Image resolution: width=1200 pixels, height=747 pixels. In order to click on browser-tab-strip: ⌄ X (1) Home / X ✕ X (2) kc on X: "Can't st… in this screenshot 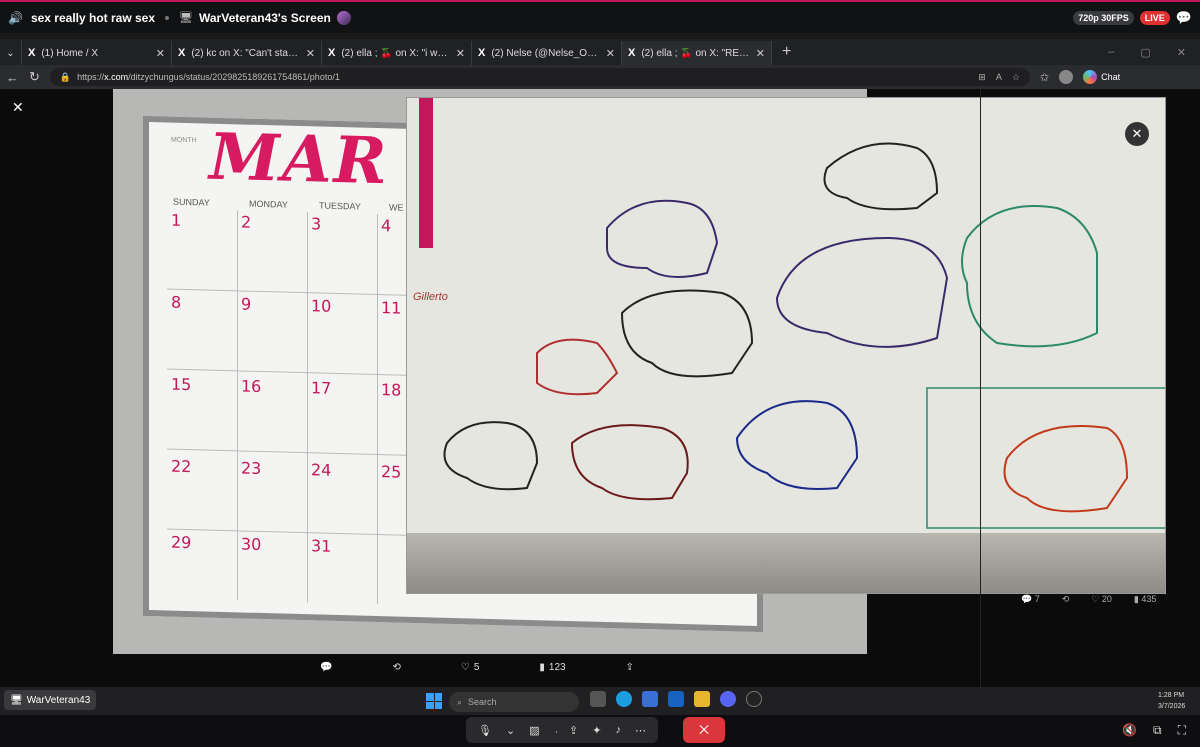, I will do `click(600, 52)`.